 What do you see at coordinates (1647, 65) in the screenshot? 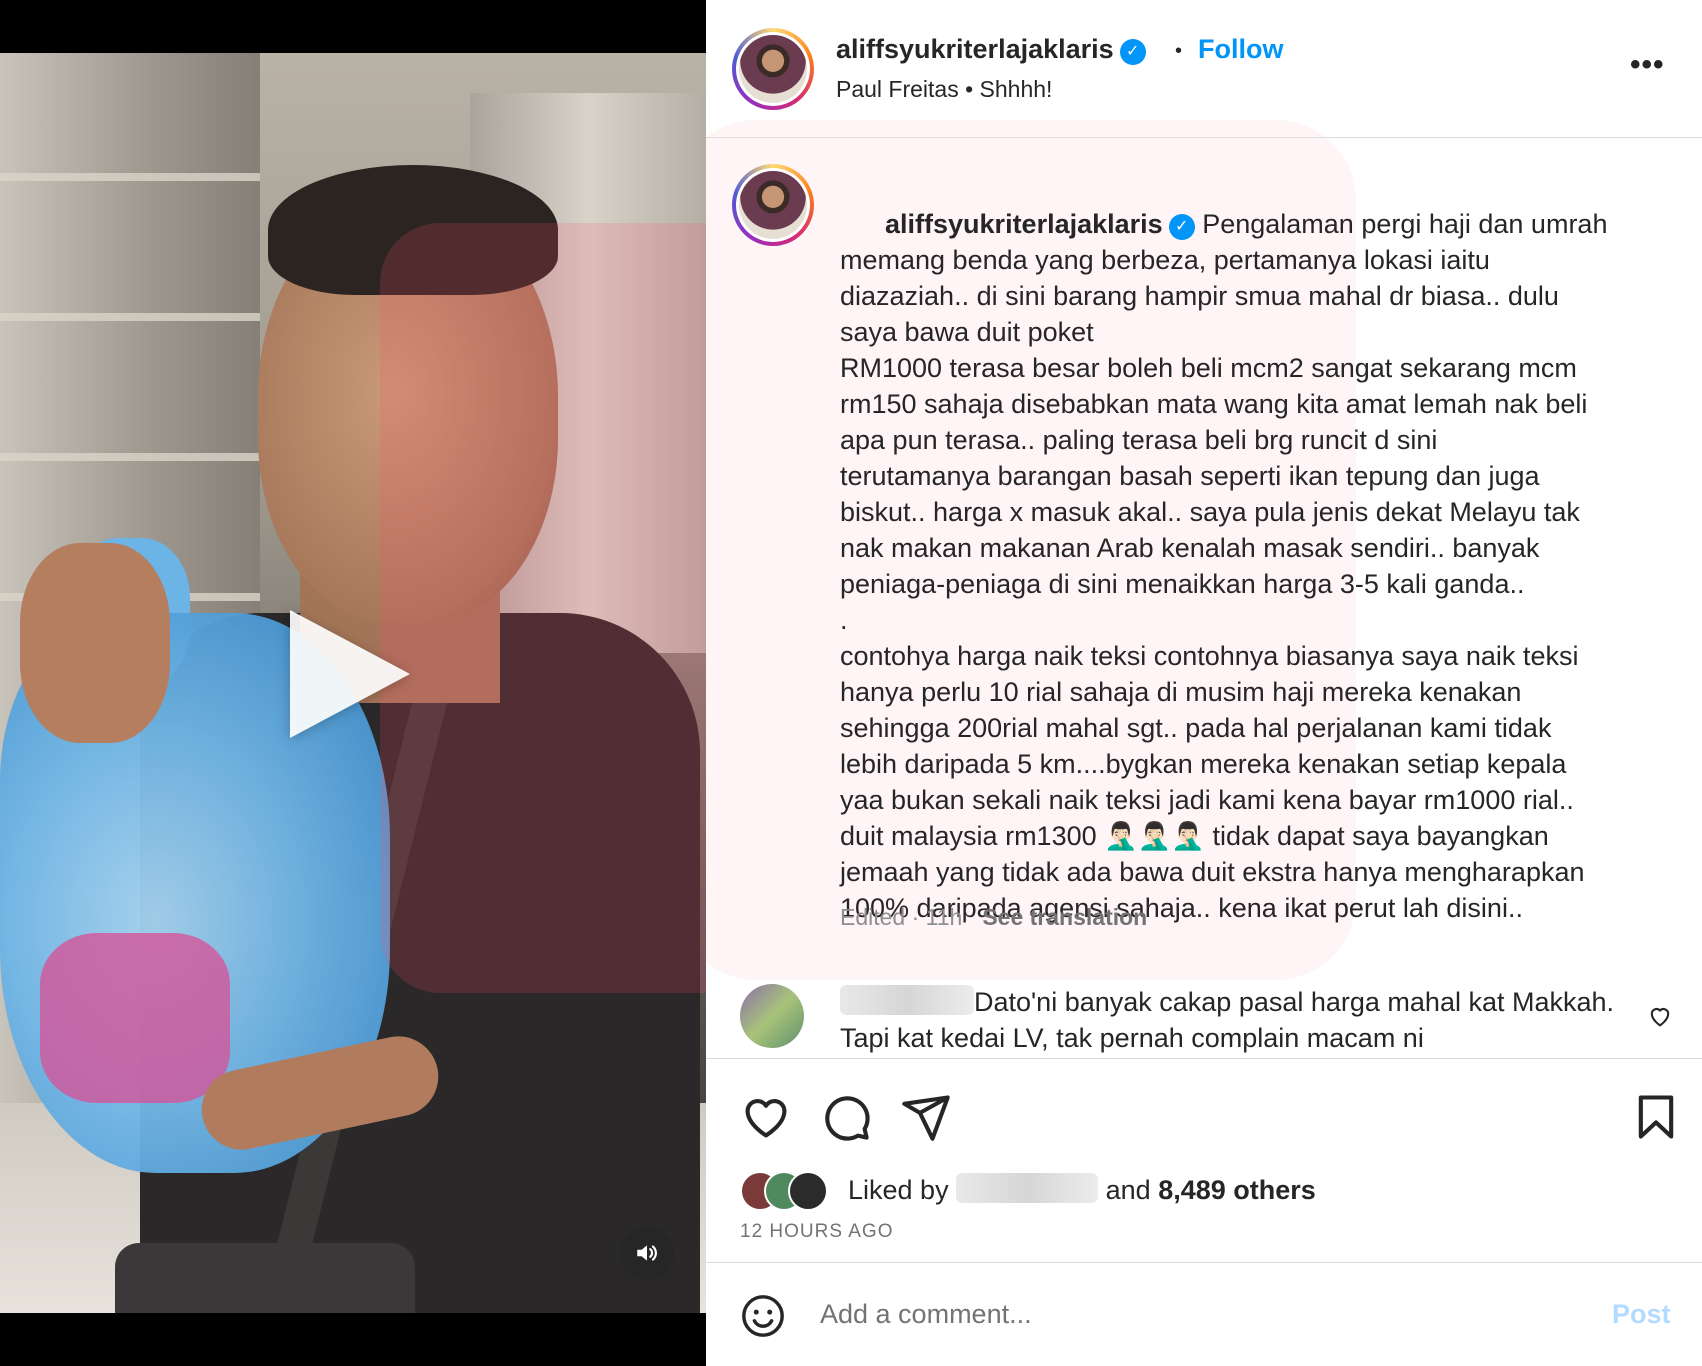
I see `more-icon: •••` at bounding box center [1647, 65].